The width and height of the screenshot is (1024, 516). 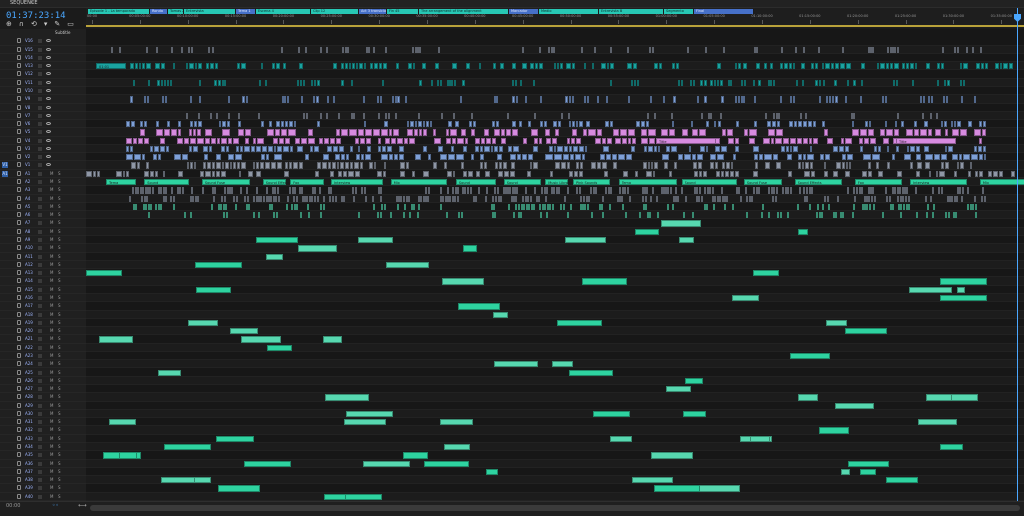 I want to click on track-lane-a7, so click(x=555, y=223).